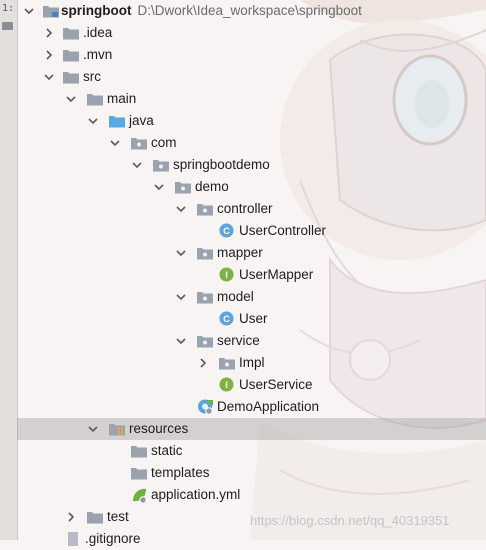  What do you see at coordinates (251, 473) in the screenshot?
I see `tree-row-templates: templates` at bounding box center [251, 473].